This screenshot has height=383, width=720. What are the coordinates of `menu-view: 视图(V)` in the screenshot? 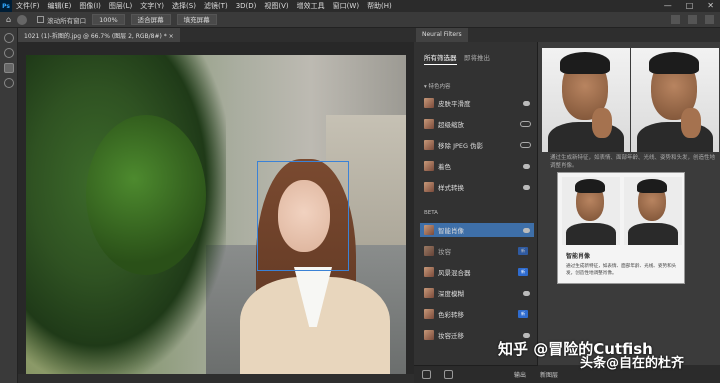 It's located at (276, 6).